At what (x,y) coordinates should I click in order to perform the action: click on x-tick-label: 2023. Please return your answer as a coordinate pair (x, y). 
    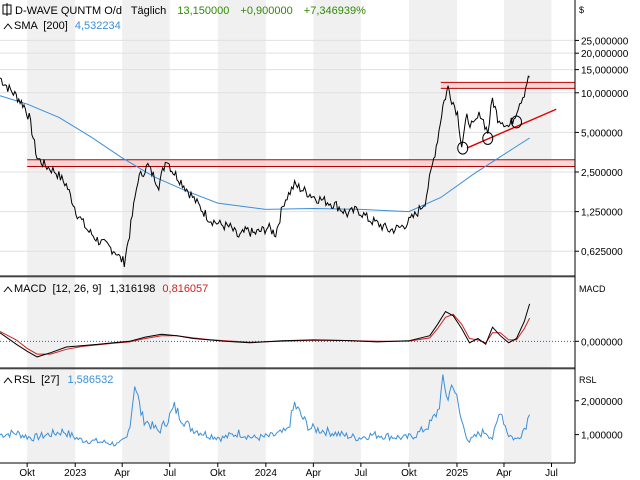
    Looking at the image, I should click on (75, 473).